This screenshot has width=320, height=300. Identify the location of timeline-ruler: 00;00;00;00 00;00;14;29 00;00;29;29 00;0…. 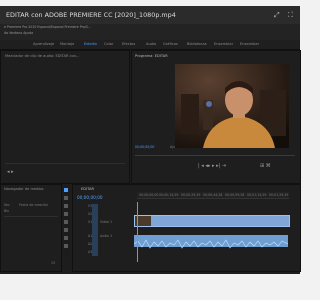
(213, 195).